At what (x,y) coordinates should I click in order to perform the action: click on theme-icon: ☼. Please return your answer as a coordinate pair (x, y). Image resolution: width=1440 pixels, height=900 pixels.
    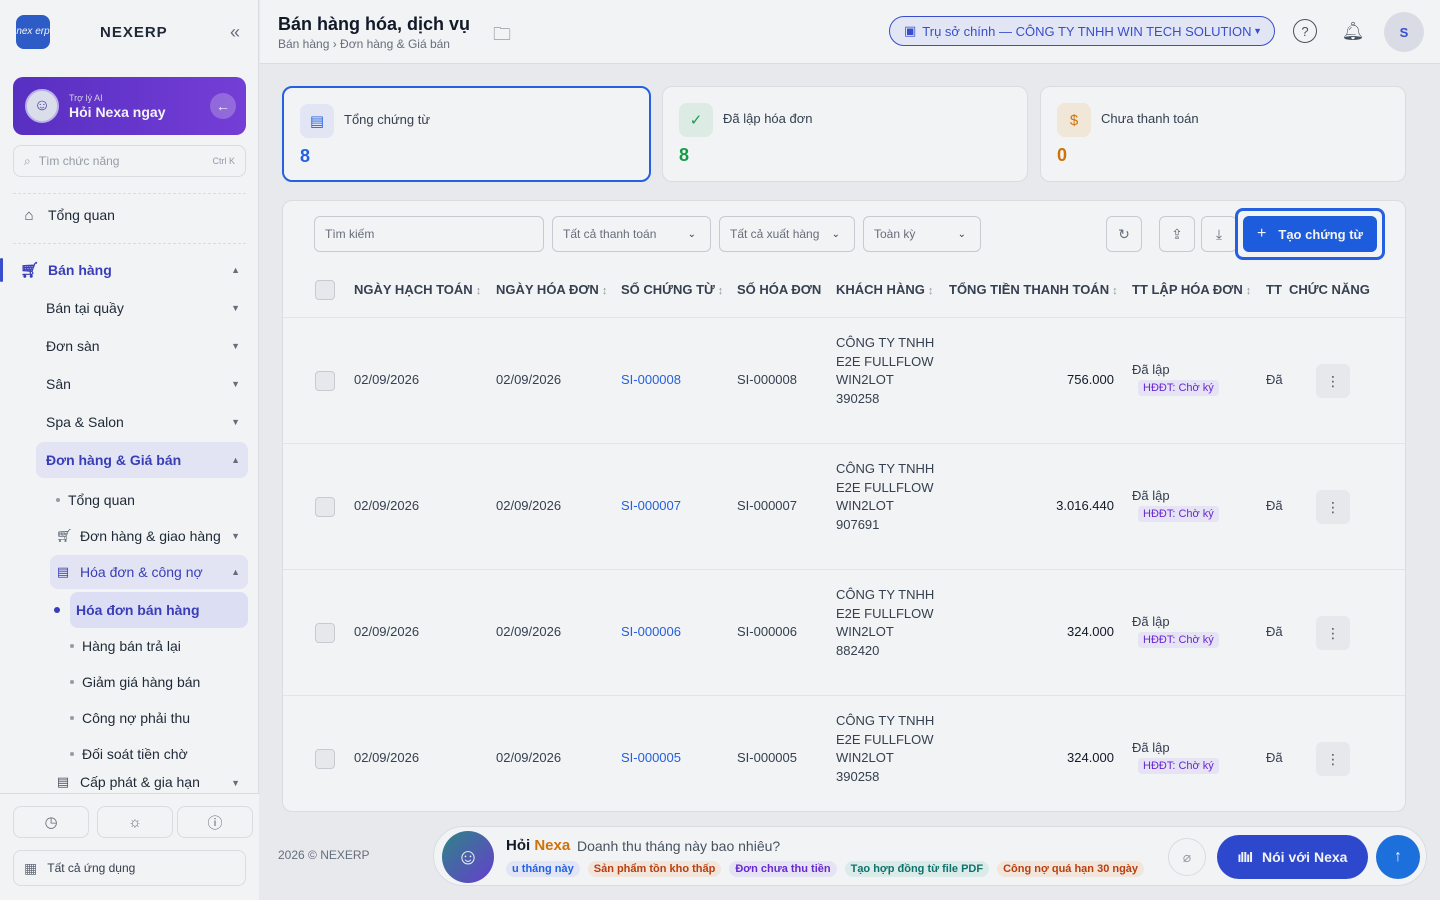
    Looking at the image, I should click on (135, 822).